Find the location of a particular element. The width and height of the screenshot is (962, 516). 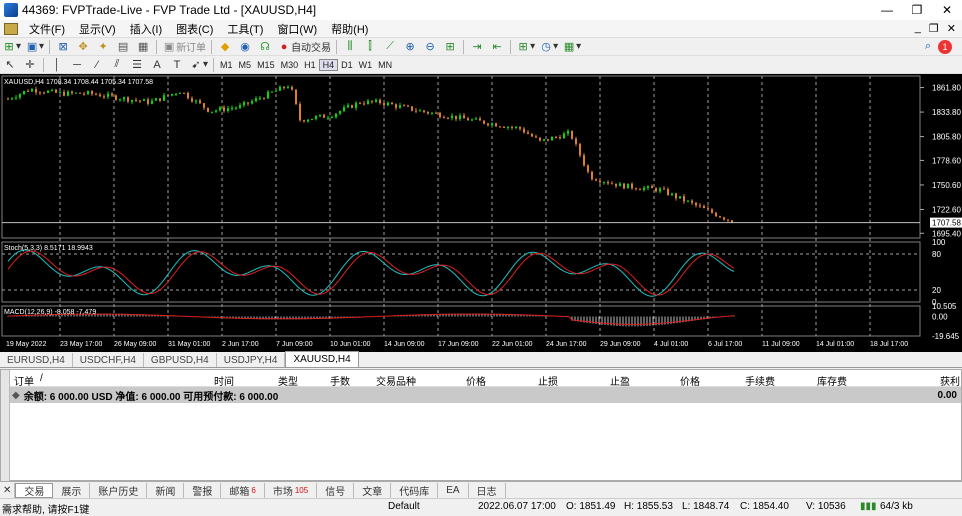

navigator-icon: ✦ is located at coordinates (103, 47).